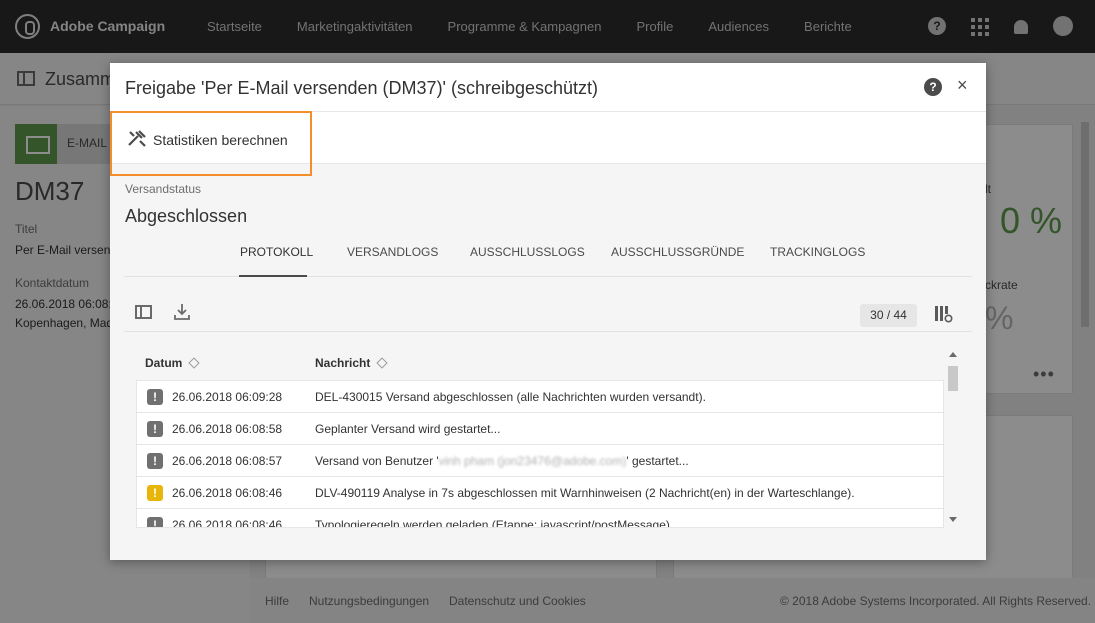 The width and height of the screenshot is (1095, 623). I want to click on column-header-message: Nachricht, so click(352, 363).